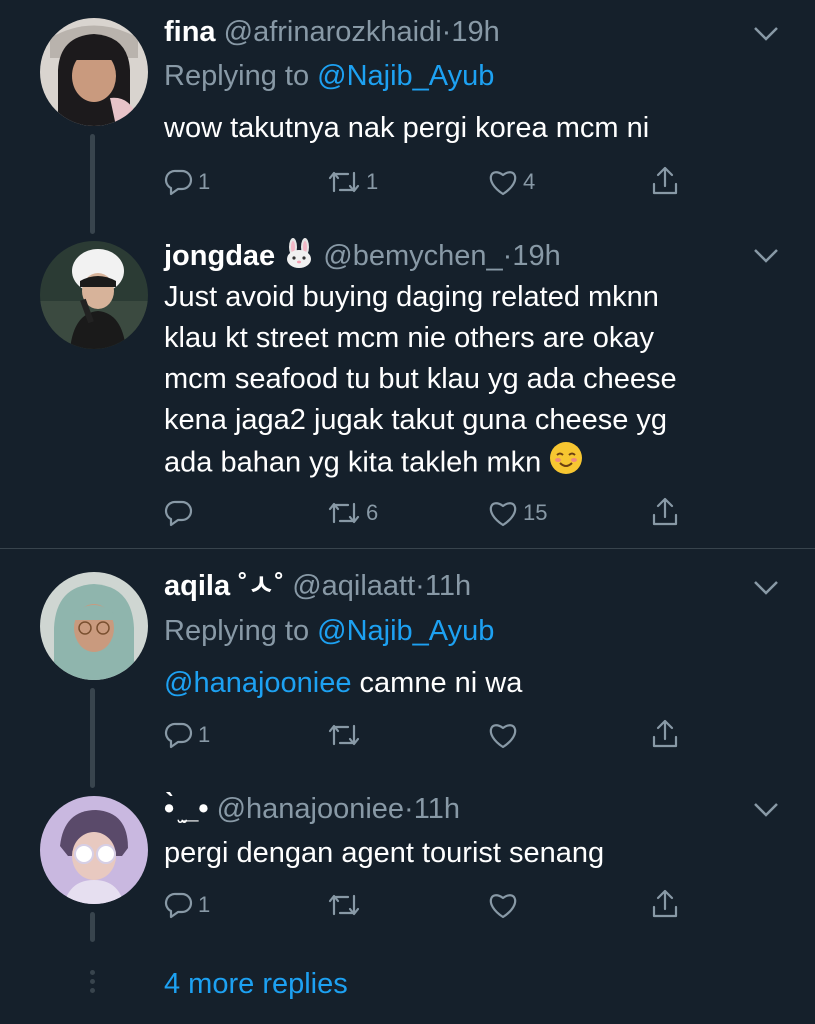 This screenshot has height=1024, width=815. I want to click on tweet-text: pergi dengan agent tourist senang, so click(384, 853).